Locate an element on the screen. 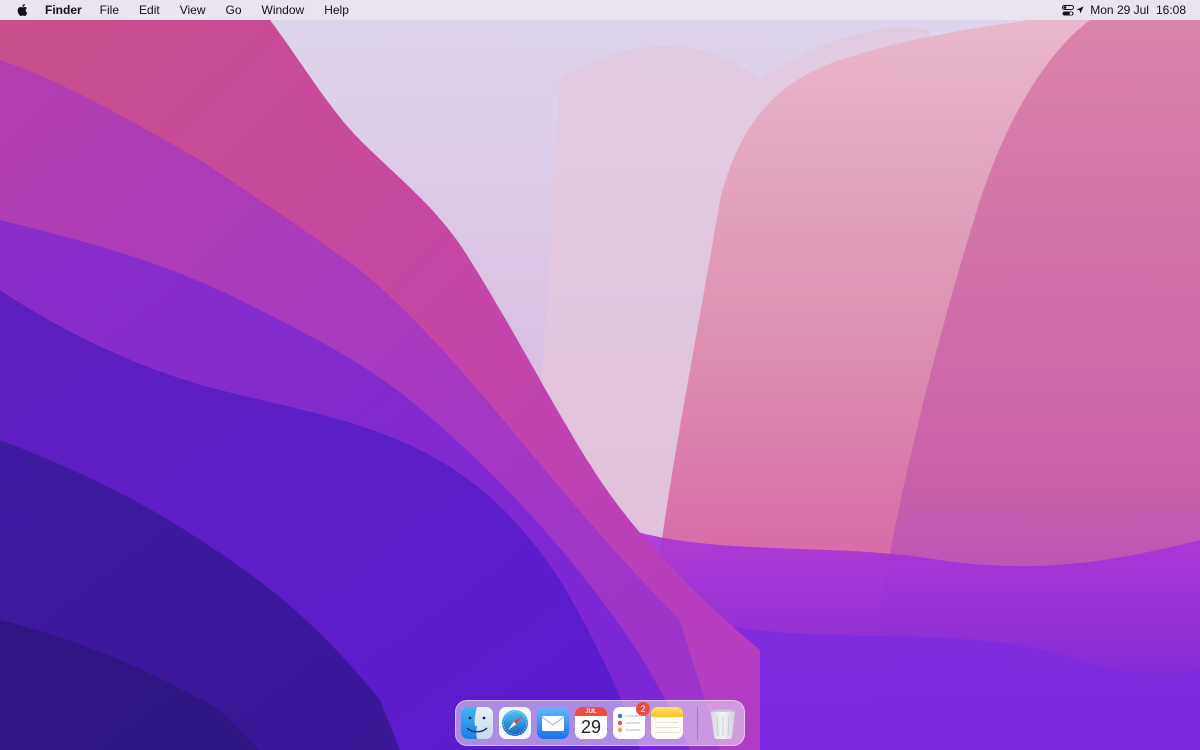  finder-icon is located at coordinates (477, 723).